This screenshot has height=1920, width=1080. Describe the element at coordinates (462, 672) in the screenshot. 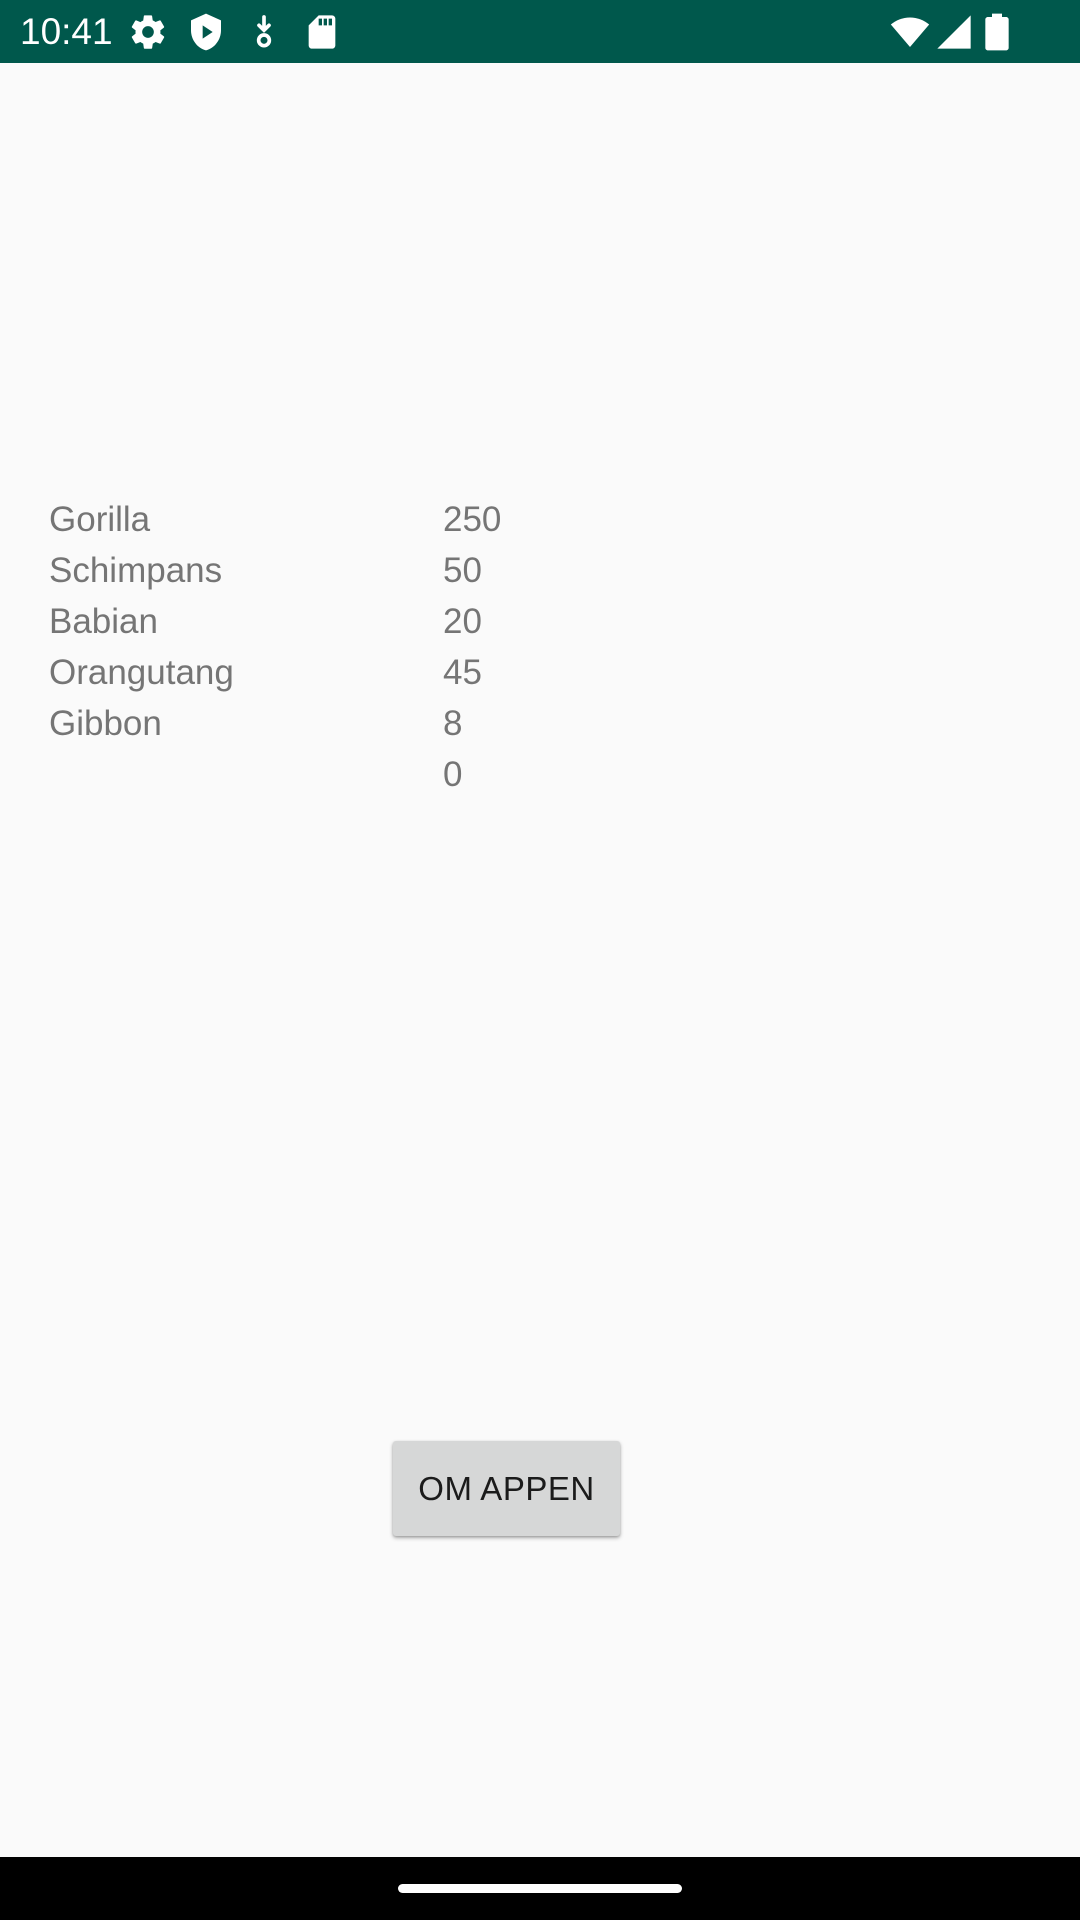

I see `primate-count: 45` at that location.